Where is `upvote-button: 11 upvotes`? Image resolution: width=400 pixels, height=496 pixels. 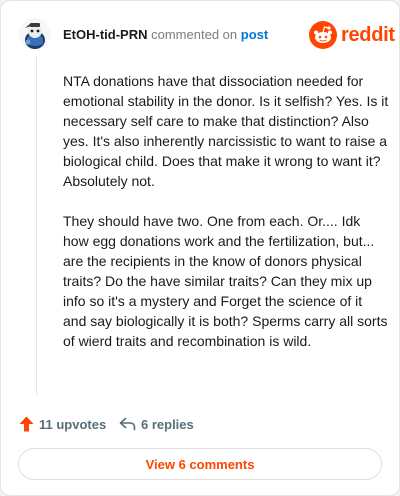 upvote-button: 11 upvotes is located at coordinates (62, 424).